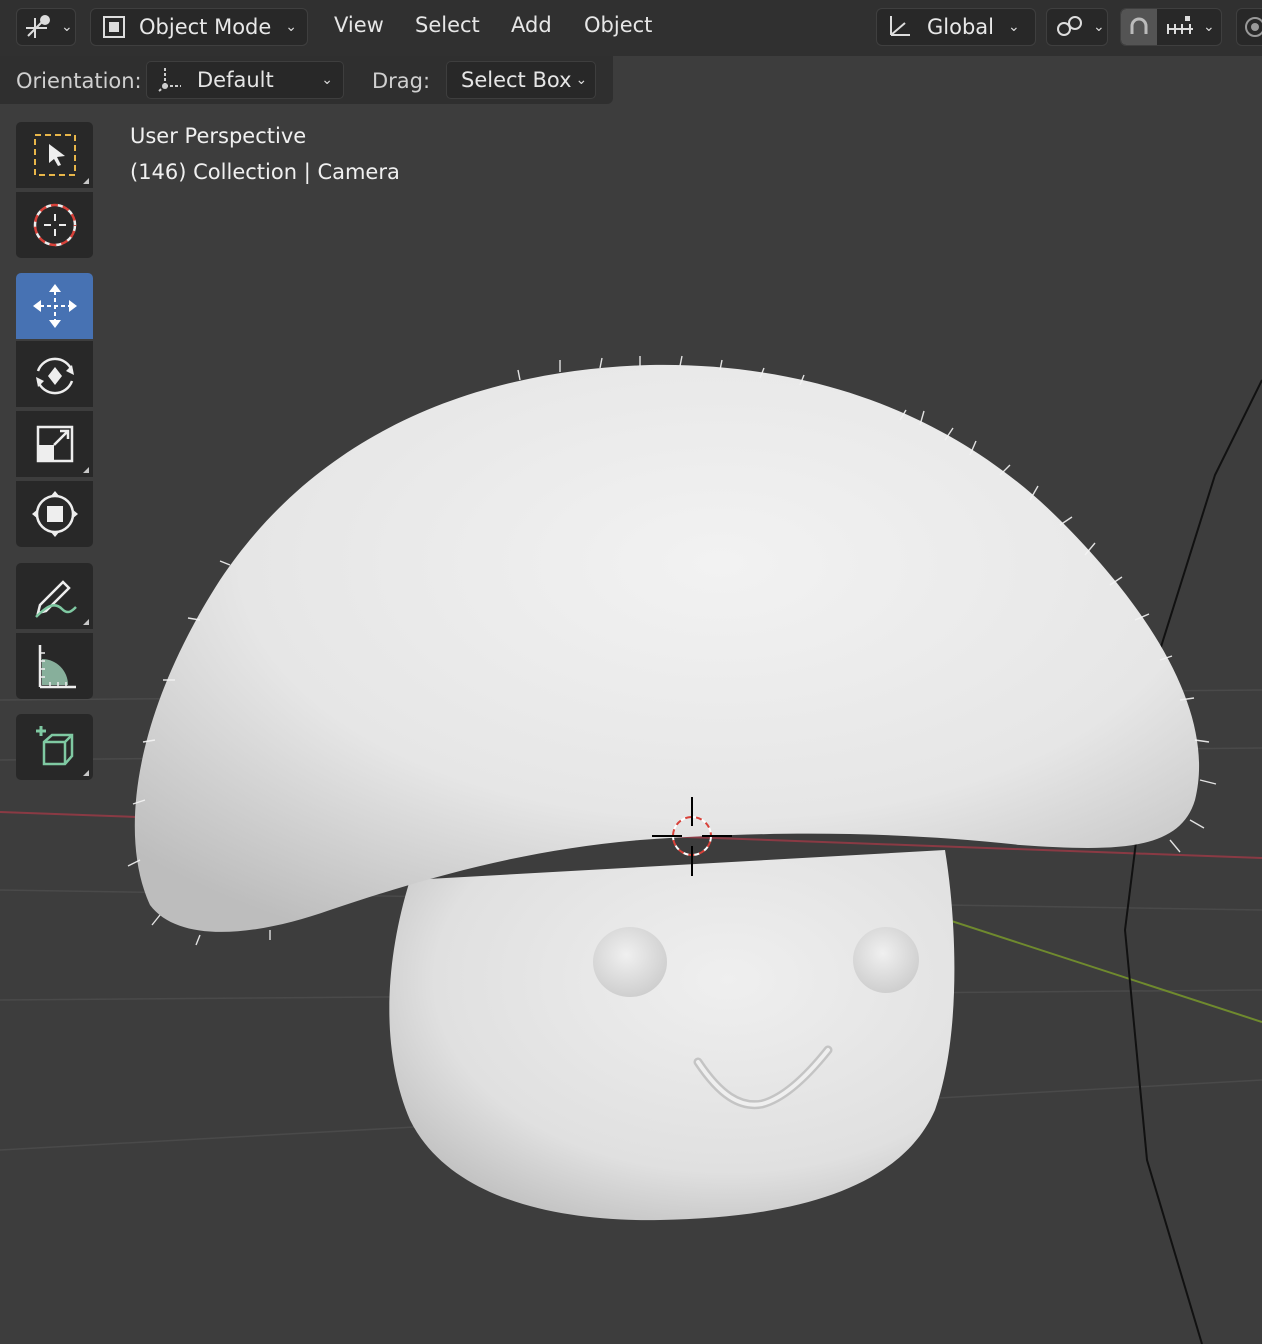 The image size is (1262, 1344). I want to click on annotate-pencil-icon, so click(55, 599).